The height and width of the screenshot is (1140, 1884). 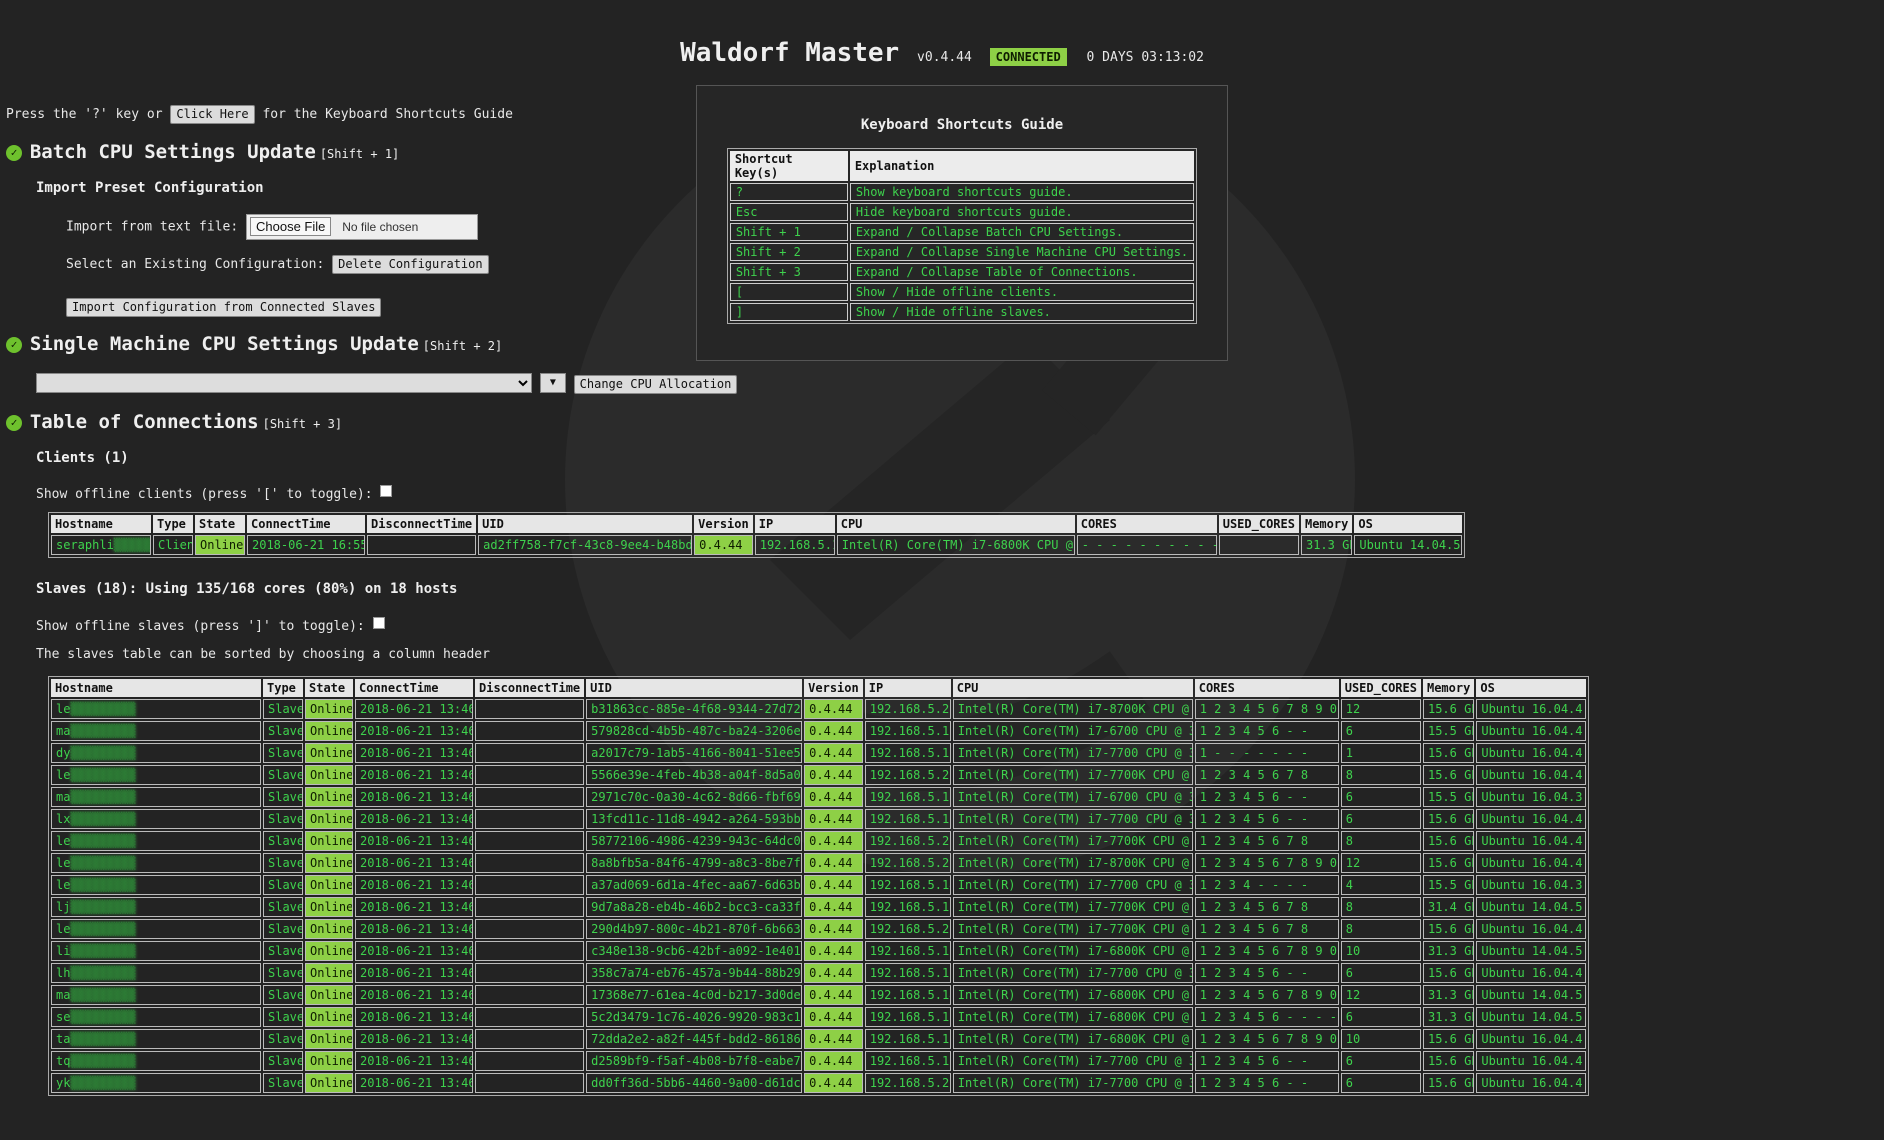 I want to click on column-header-version: Version, so click(x=833, y=688).